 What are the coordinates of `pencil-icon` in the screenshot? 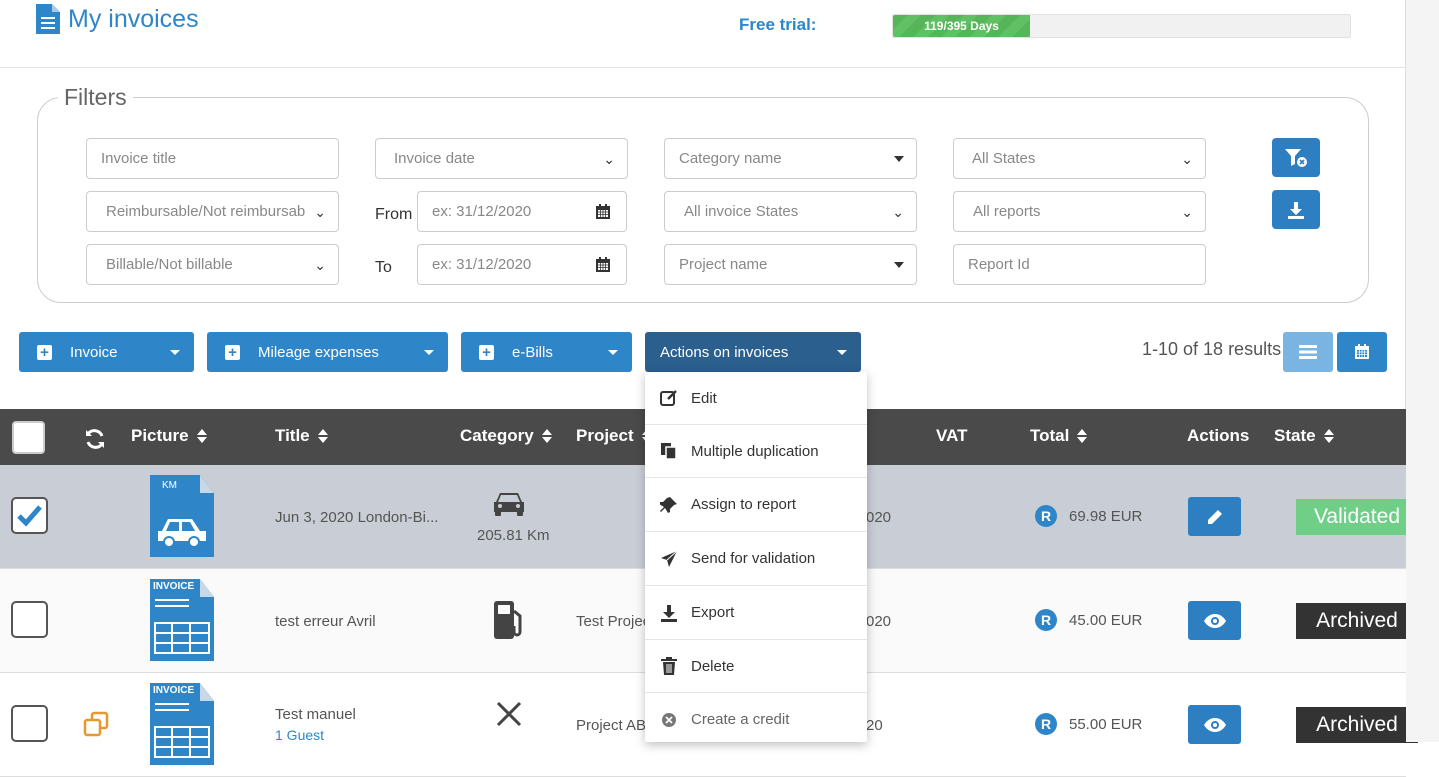 It's located at (1214, 516).